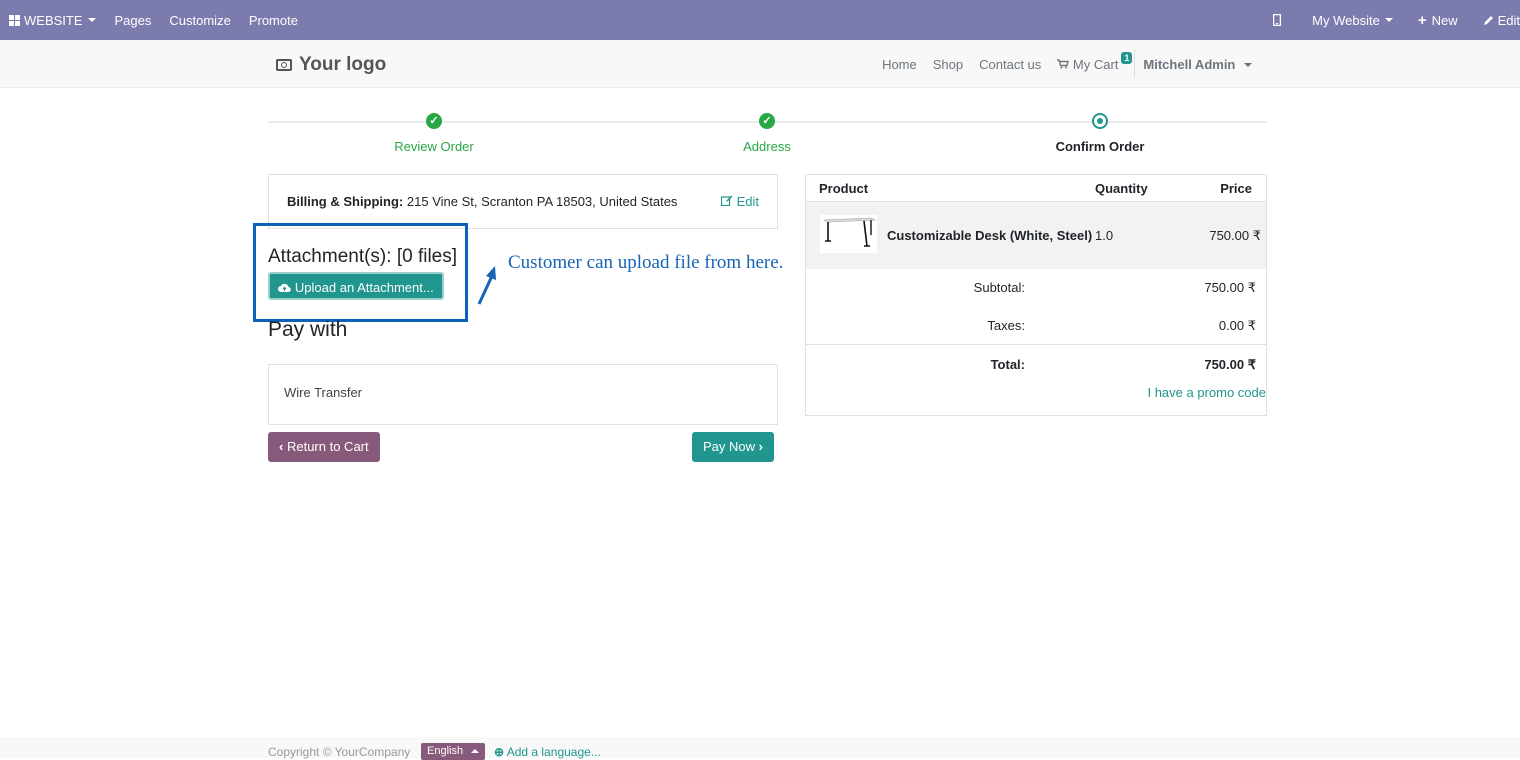 Image resolution: width=1520 pixels, height=760 pixels. What do you see at coordinates (1100, 121) in the screenshot?
I see `current-step-icon` at bounding box center [1100, 121].